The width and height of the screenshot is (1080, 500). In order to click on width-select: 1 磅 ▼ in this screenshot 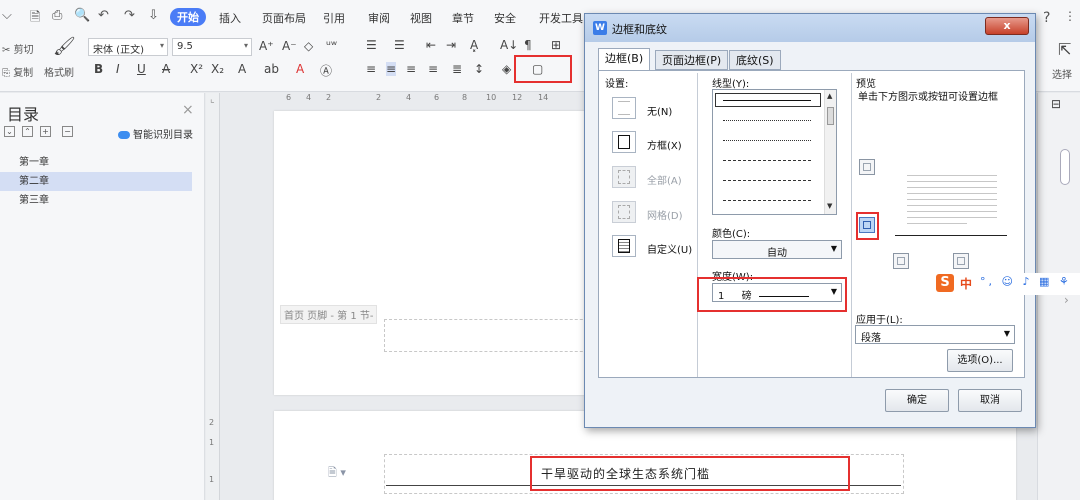, I will do `click(777, 292)`.